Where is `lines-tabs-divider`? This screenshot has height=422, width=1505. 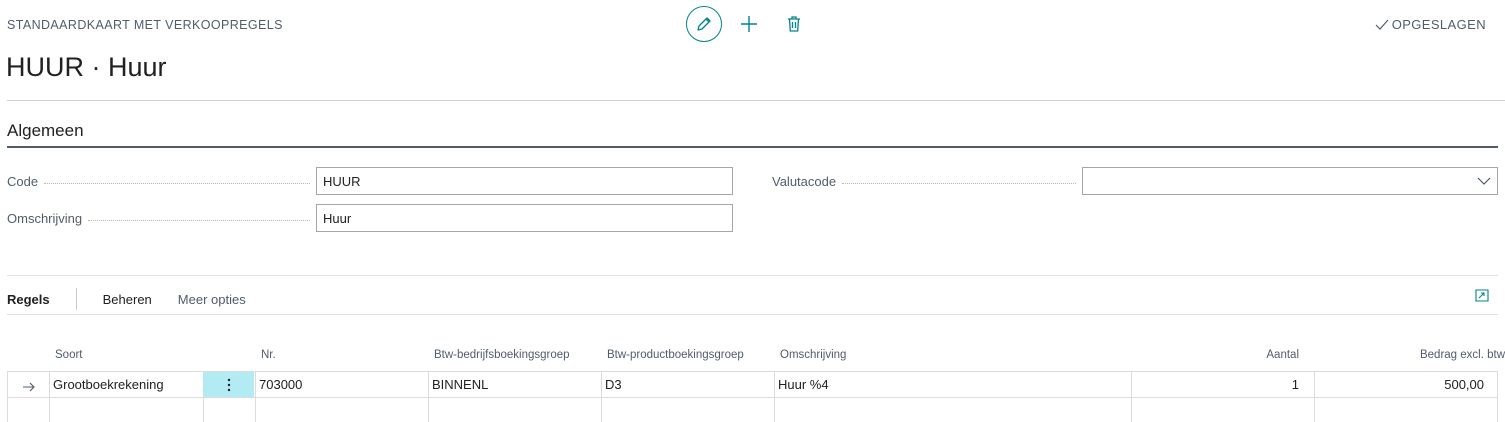
lines-tabs-divider is located at coordinates (752, 314).